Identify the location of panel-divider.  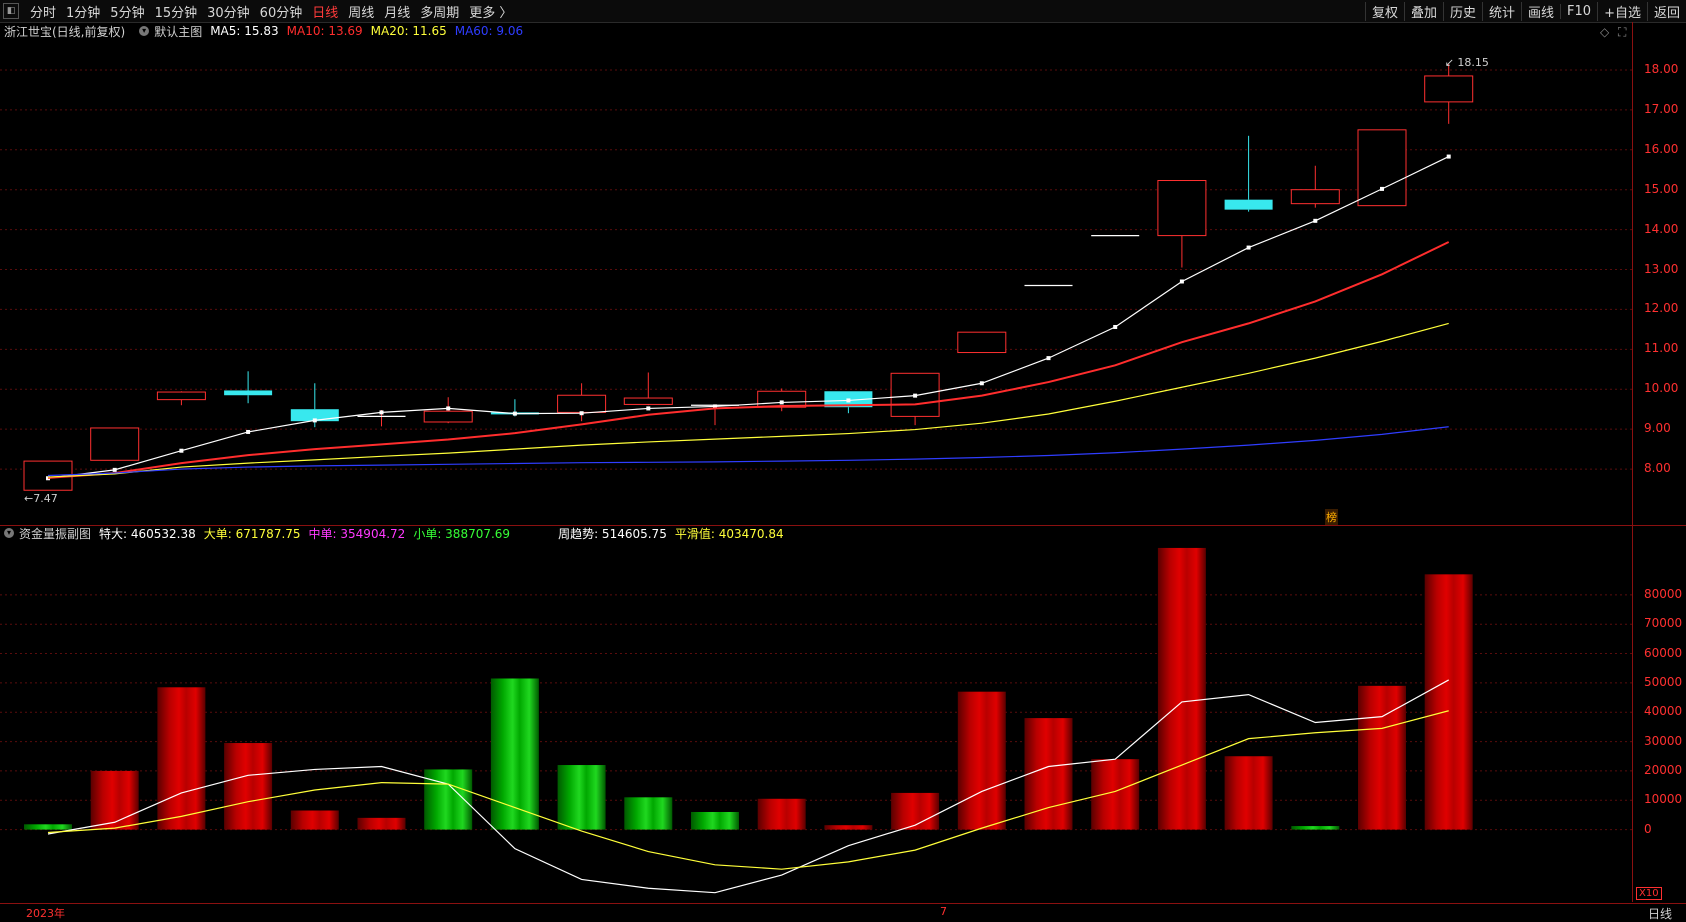
(843, 525).